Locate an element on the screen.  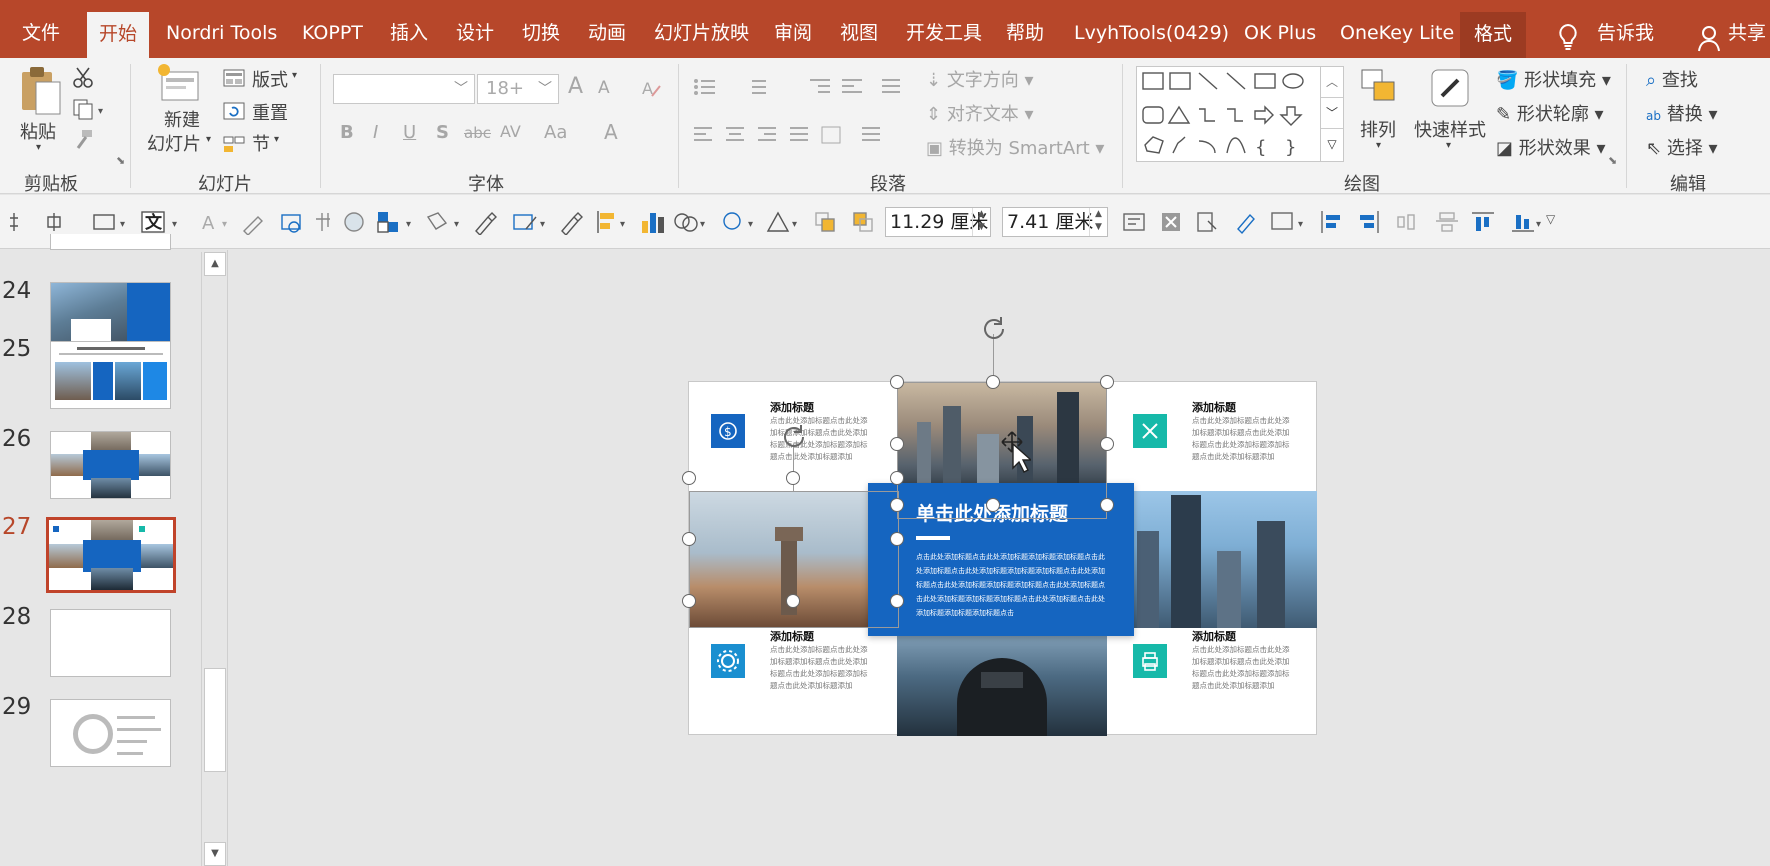
grow-font-button: A is located at coordinates (575, 86).